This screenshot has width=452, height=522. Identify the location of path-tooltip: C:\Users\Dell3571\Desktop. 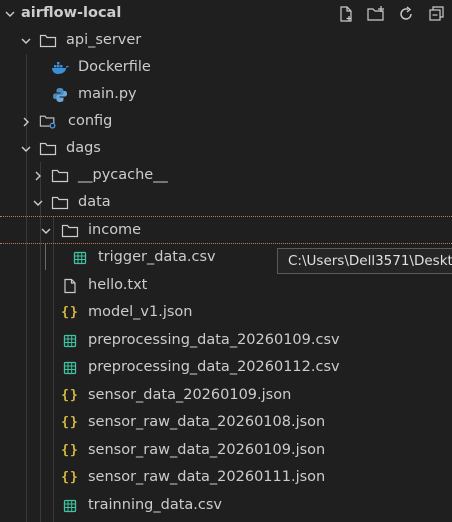
(364, 261).